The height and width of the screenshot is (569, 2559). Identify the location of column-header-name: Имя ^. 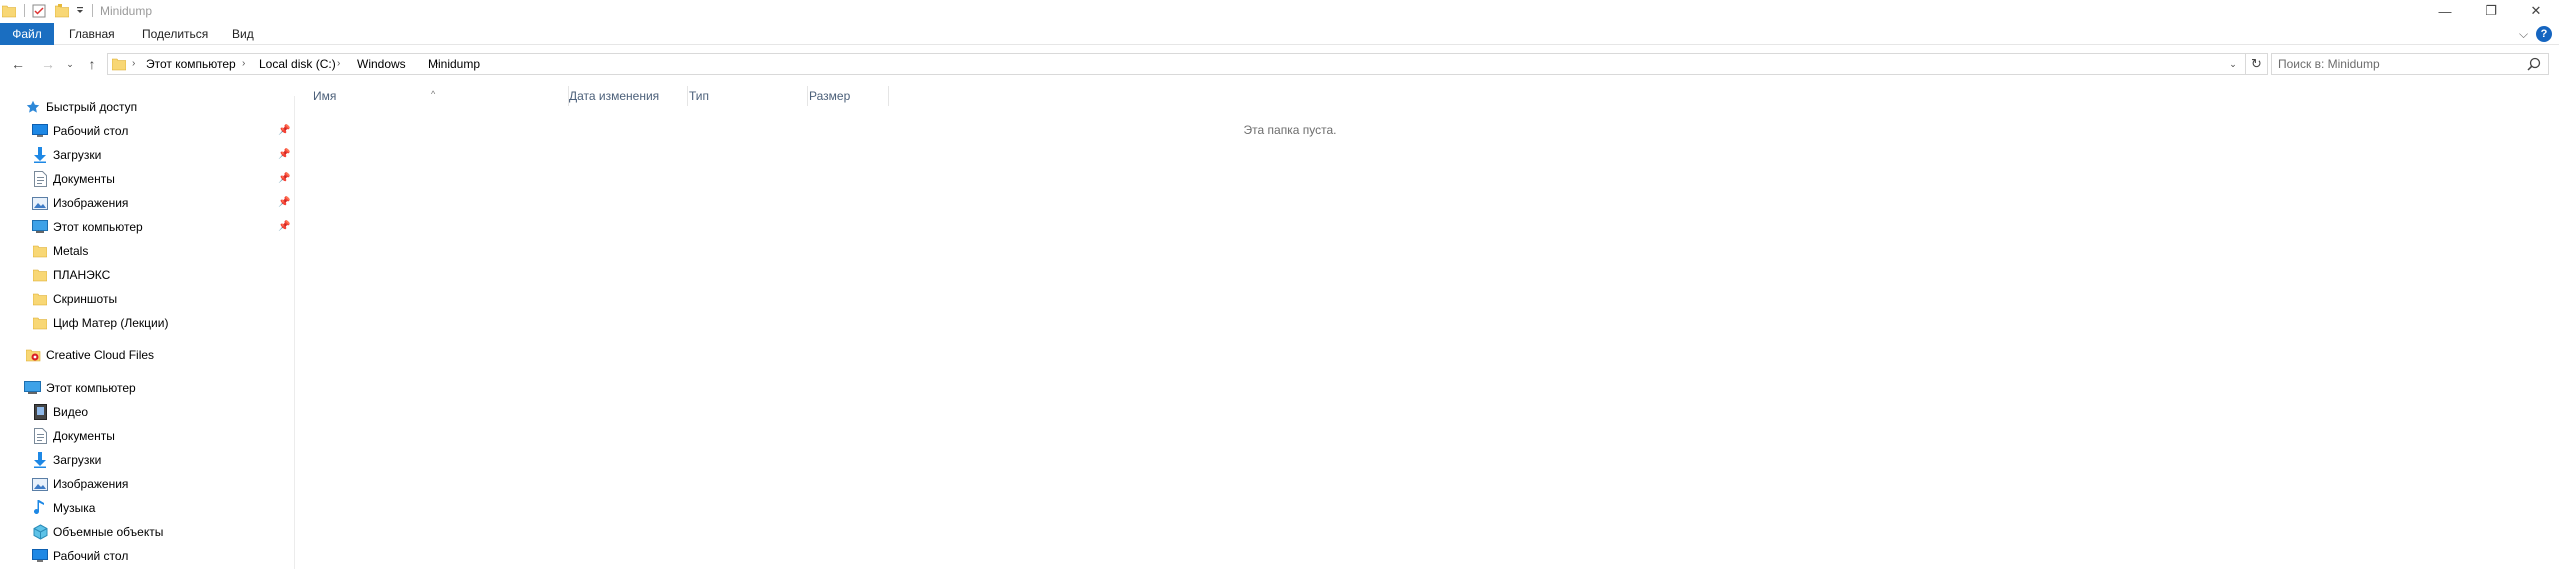
(432, 96).